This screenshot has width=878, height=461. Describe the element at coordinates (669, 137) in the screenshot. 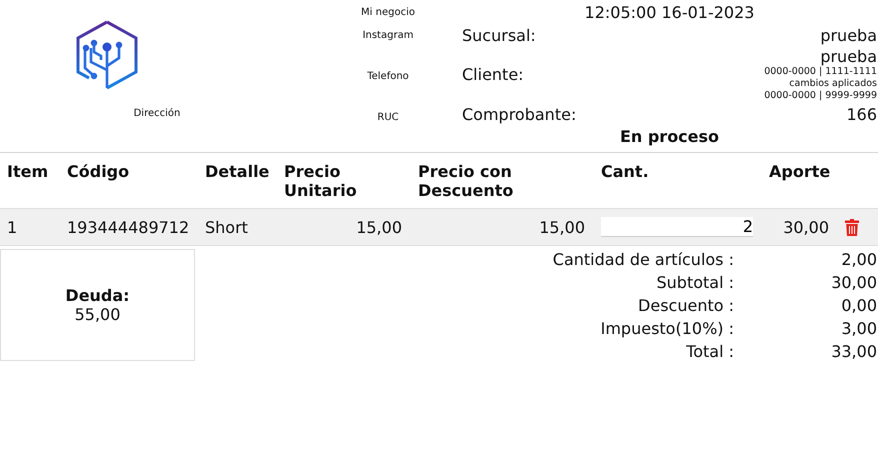

I see `status-label: En proceso` at that location.